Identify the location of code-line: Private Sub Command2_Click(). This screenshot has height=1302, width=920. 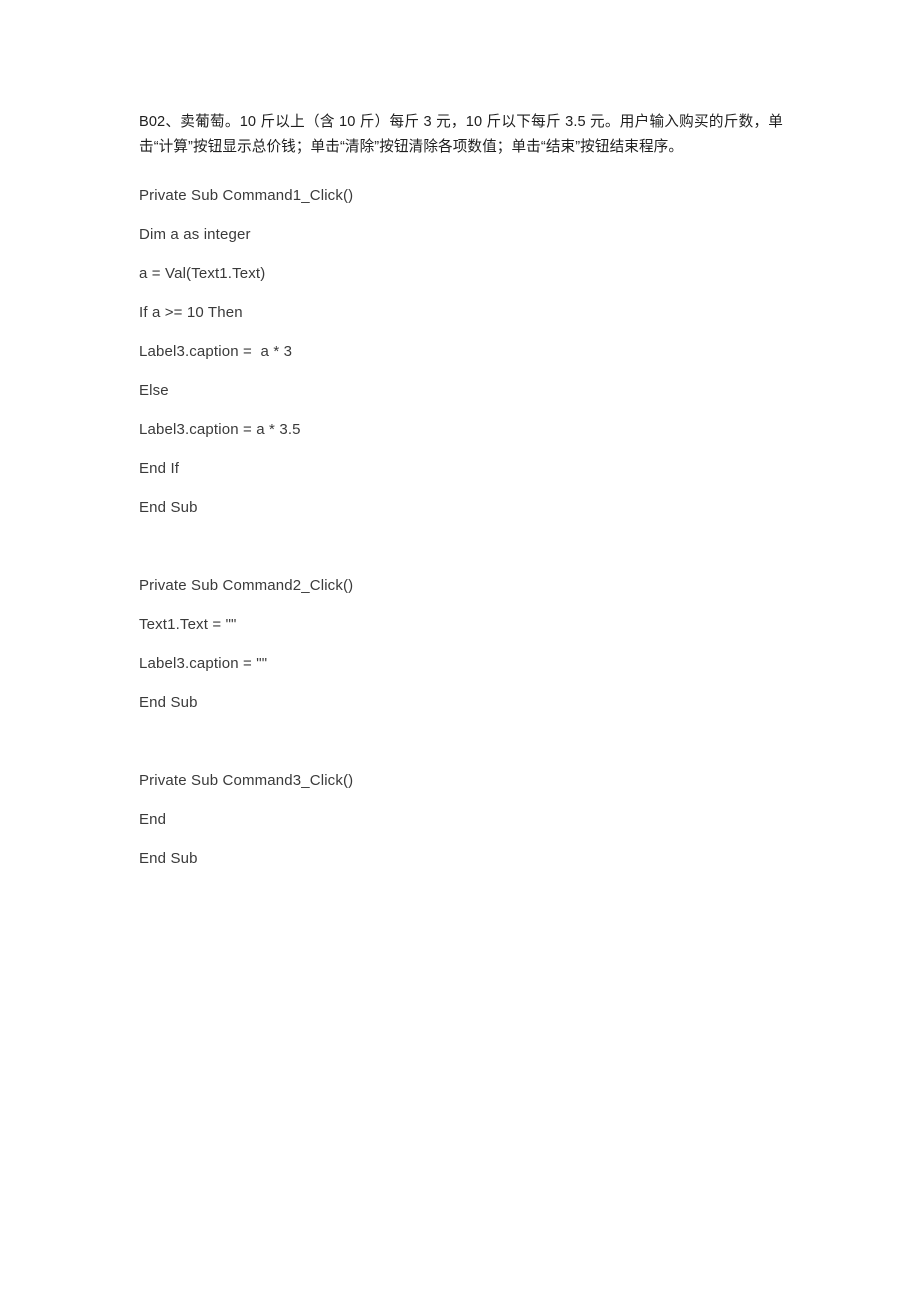
(246, 585).